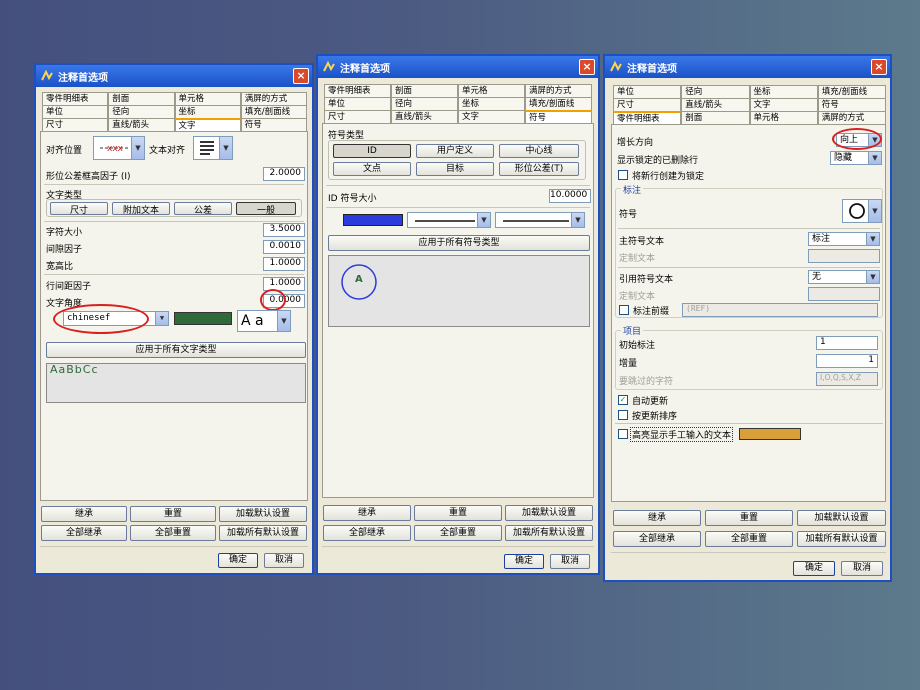 This screenshot has height=690, width=920. I want to click on svg-text: xxx, so click(115, 149).